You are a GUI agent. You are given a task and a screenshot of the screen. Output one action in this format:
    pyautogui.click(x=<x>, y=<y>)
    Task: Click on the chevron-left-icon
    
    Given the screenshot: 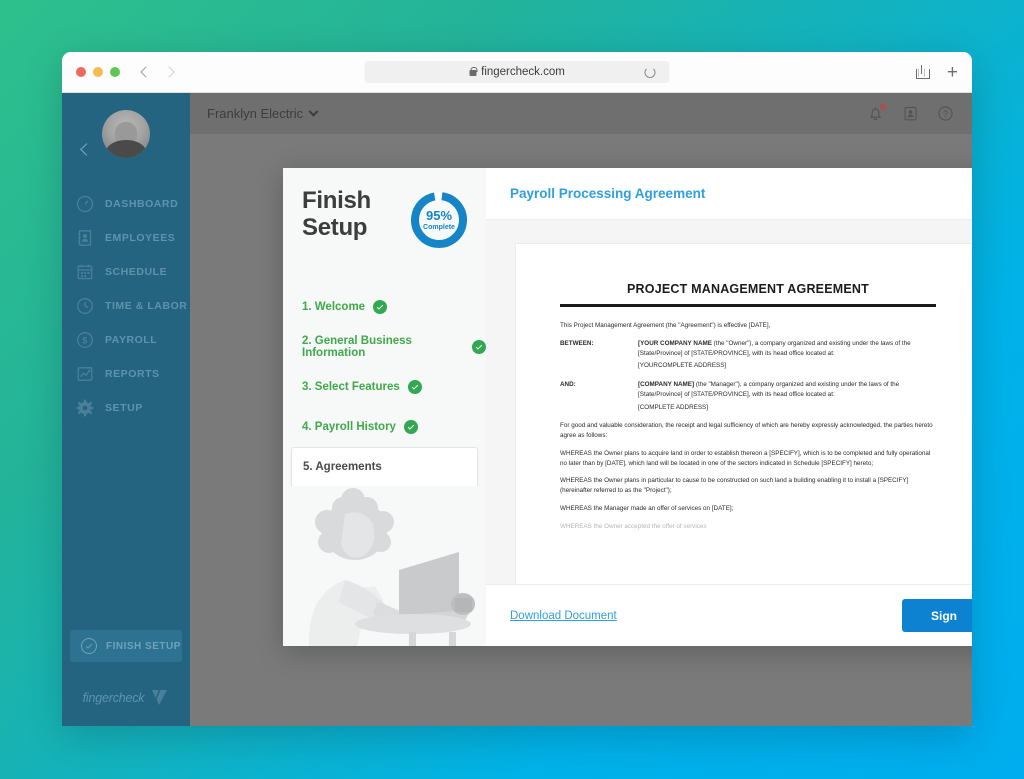 What is the action you would take?
    pyautogui.click(x=146, y=72)
    